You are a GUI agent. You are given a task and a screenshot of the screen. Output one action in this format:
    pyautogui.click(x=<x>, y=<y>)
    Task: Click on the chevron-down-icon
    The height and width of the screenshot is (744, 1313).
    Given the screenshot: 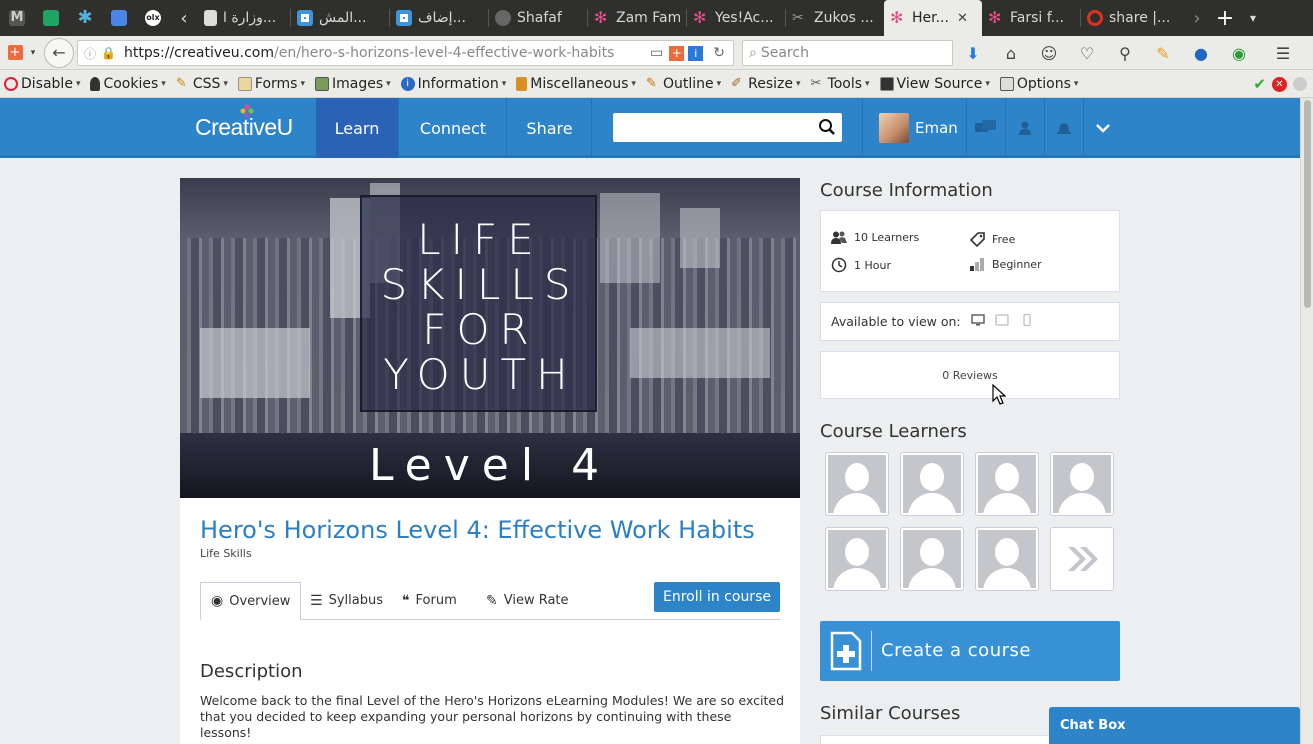 What is the action you would take?
    pyautogui.click(x=1102, y=128)
    